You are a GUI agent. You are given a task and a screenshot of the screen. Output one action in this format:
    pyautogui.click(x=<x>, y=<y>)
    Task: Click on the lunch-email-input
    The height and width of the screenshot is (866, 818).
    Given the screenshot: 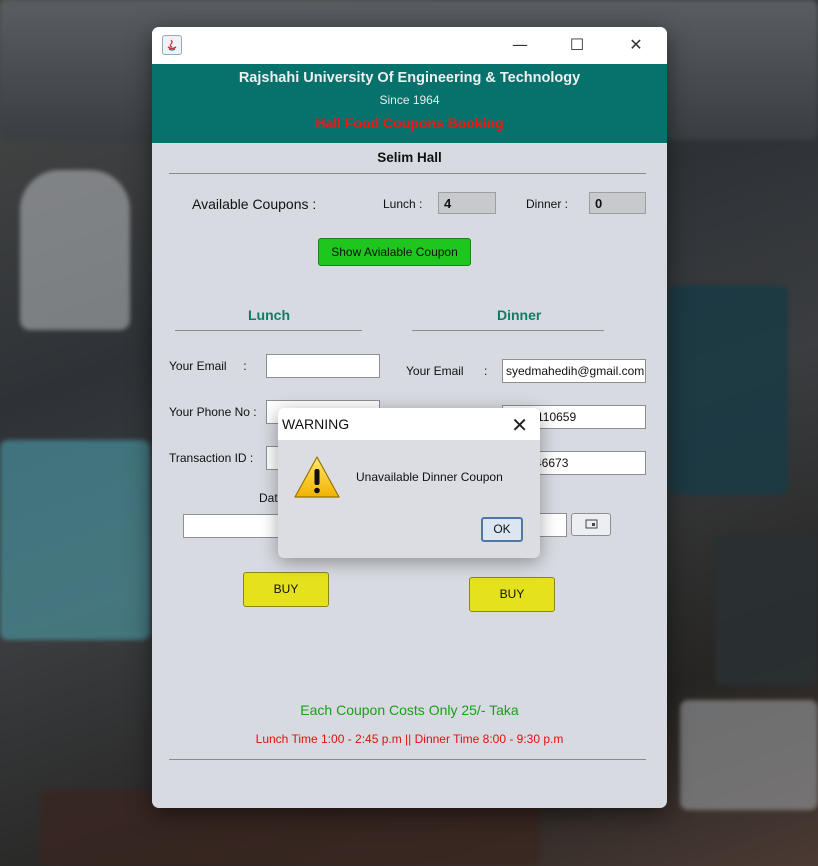 What is the action you would take?
    pyautogui.click(x=323, y=366)
    